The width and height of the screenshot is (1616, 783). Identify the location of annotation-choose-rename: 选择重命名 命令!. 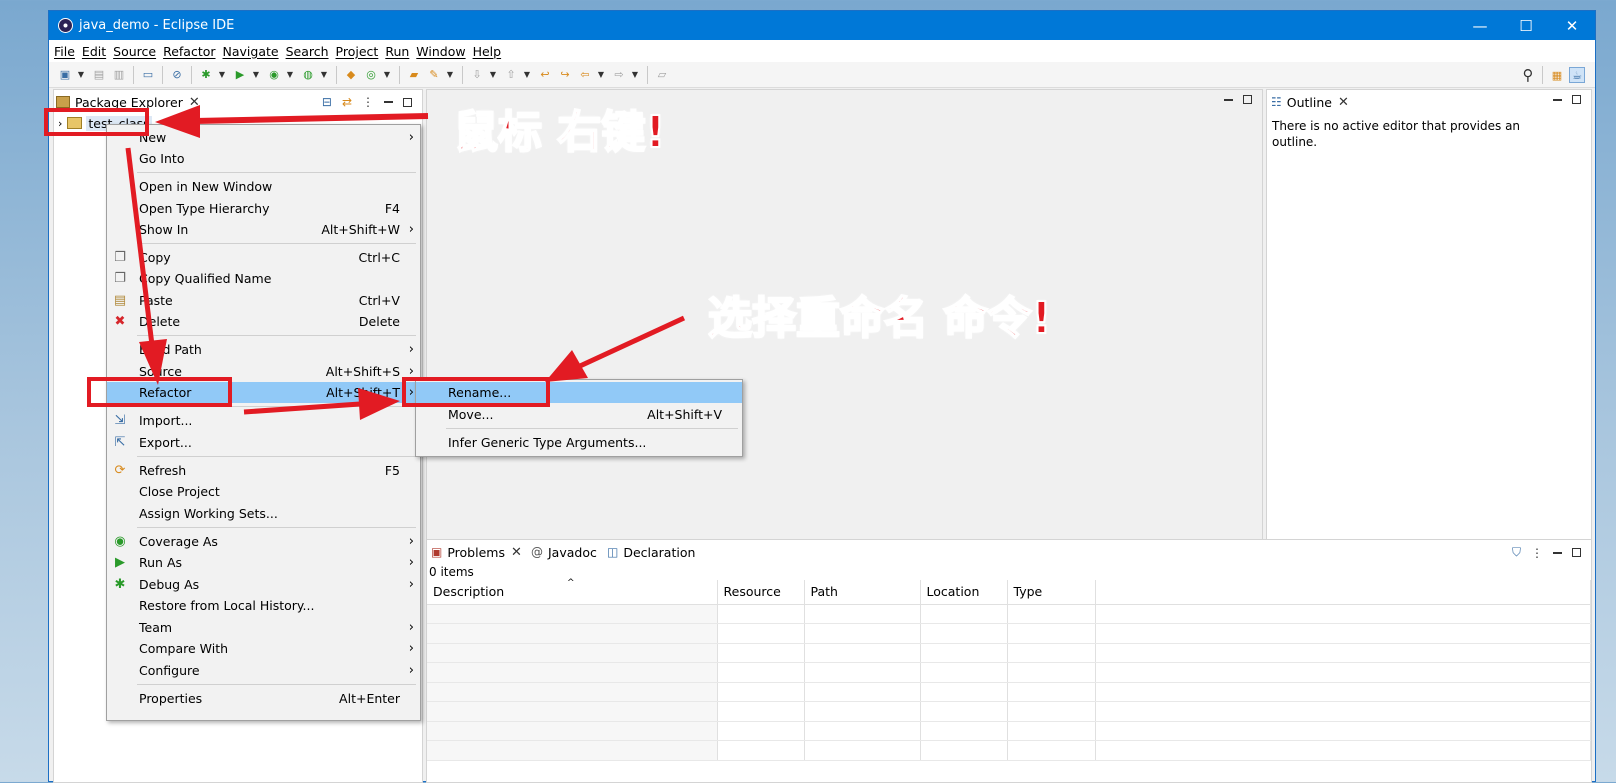
(879, 318).